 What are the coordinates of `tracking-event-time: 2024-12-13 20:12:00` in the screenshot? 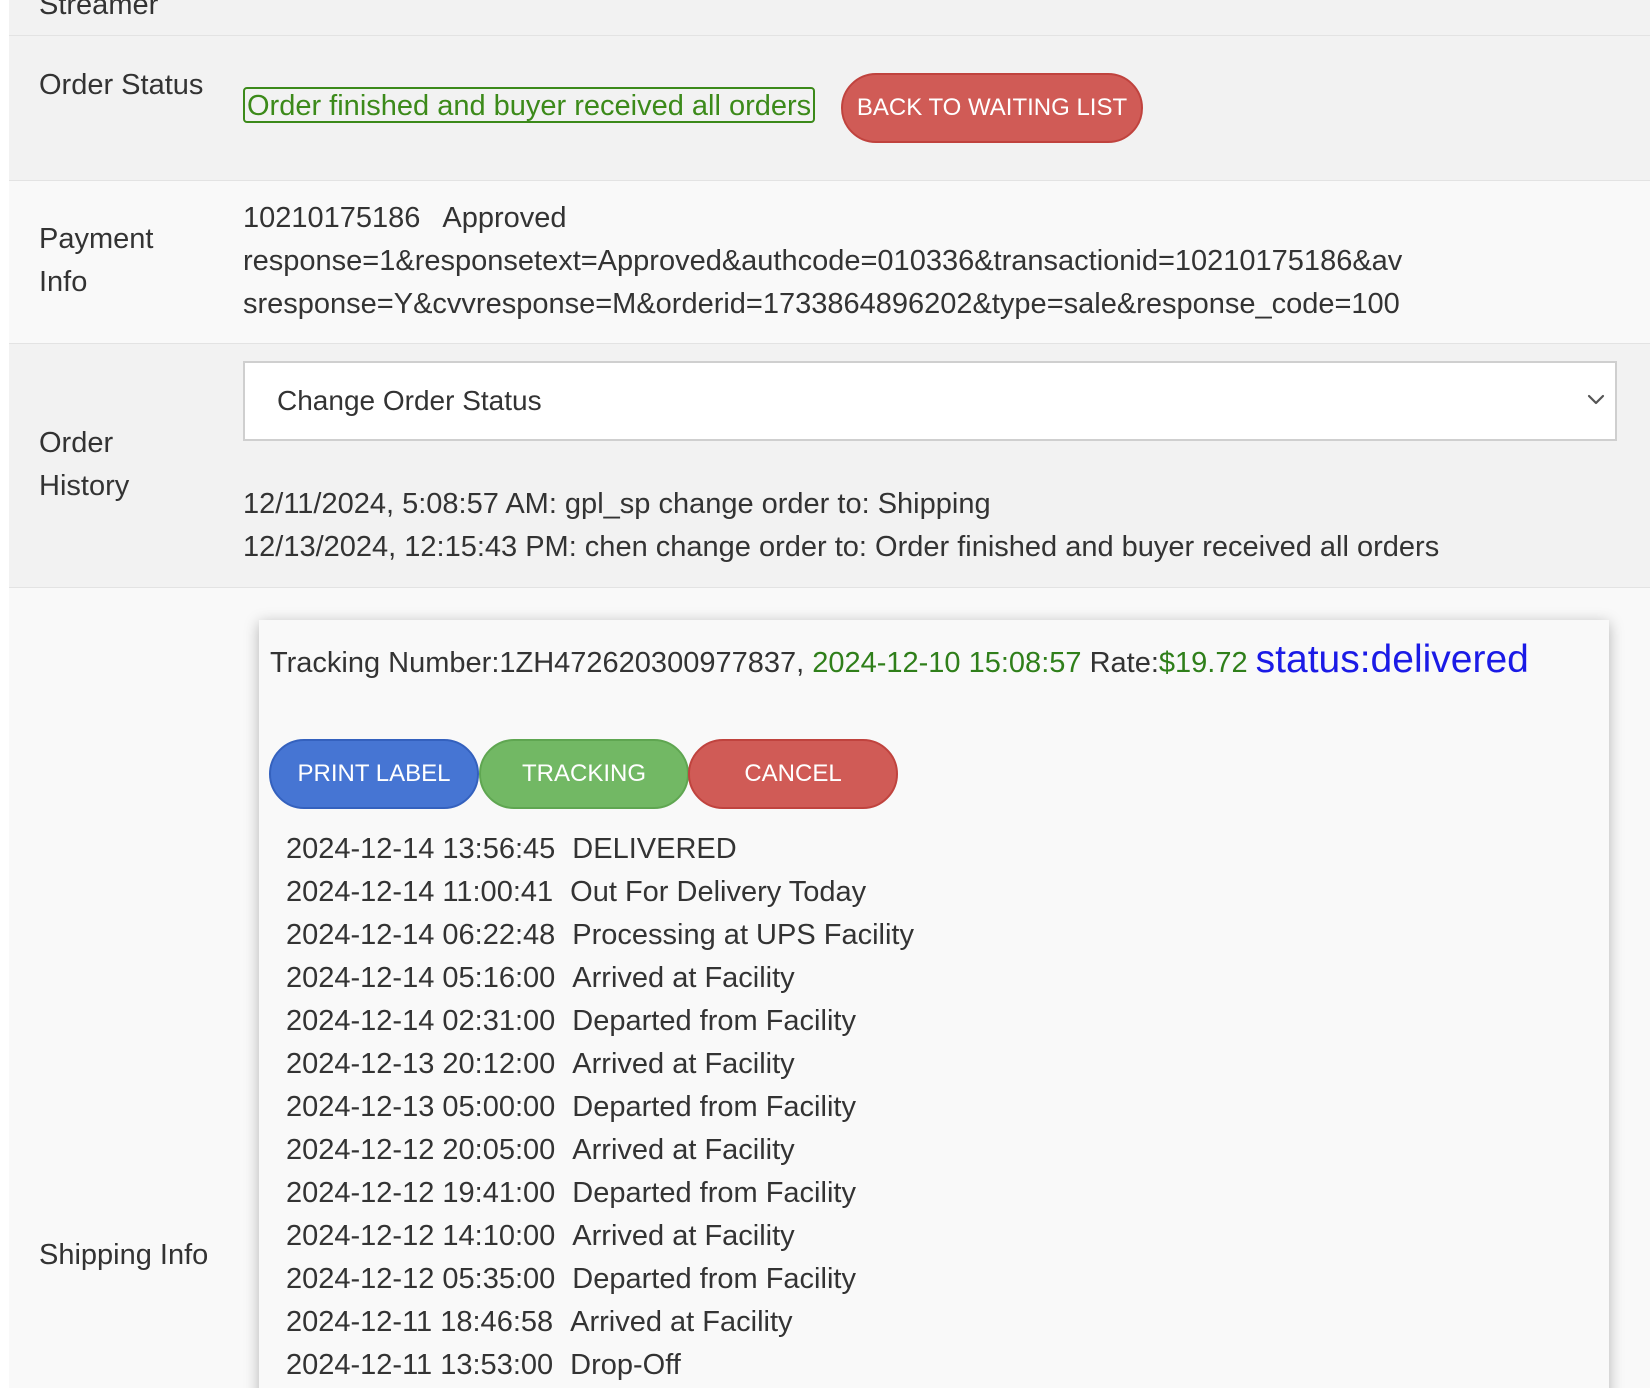 It's located at (421, 1064).